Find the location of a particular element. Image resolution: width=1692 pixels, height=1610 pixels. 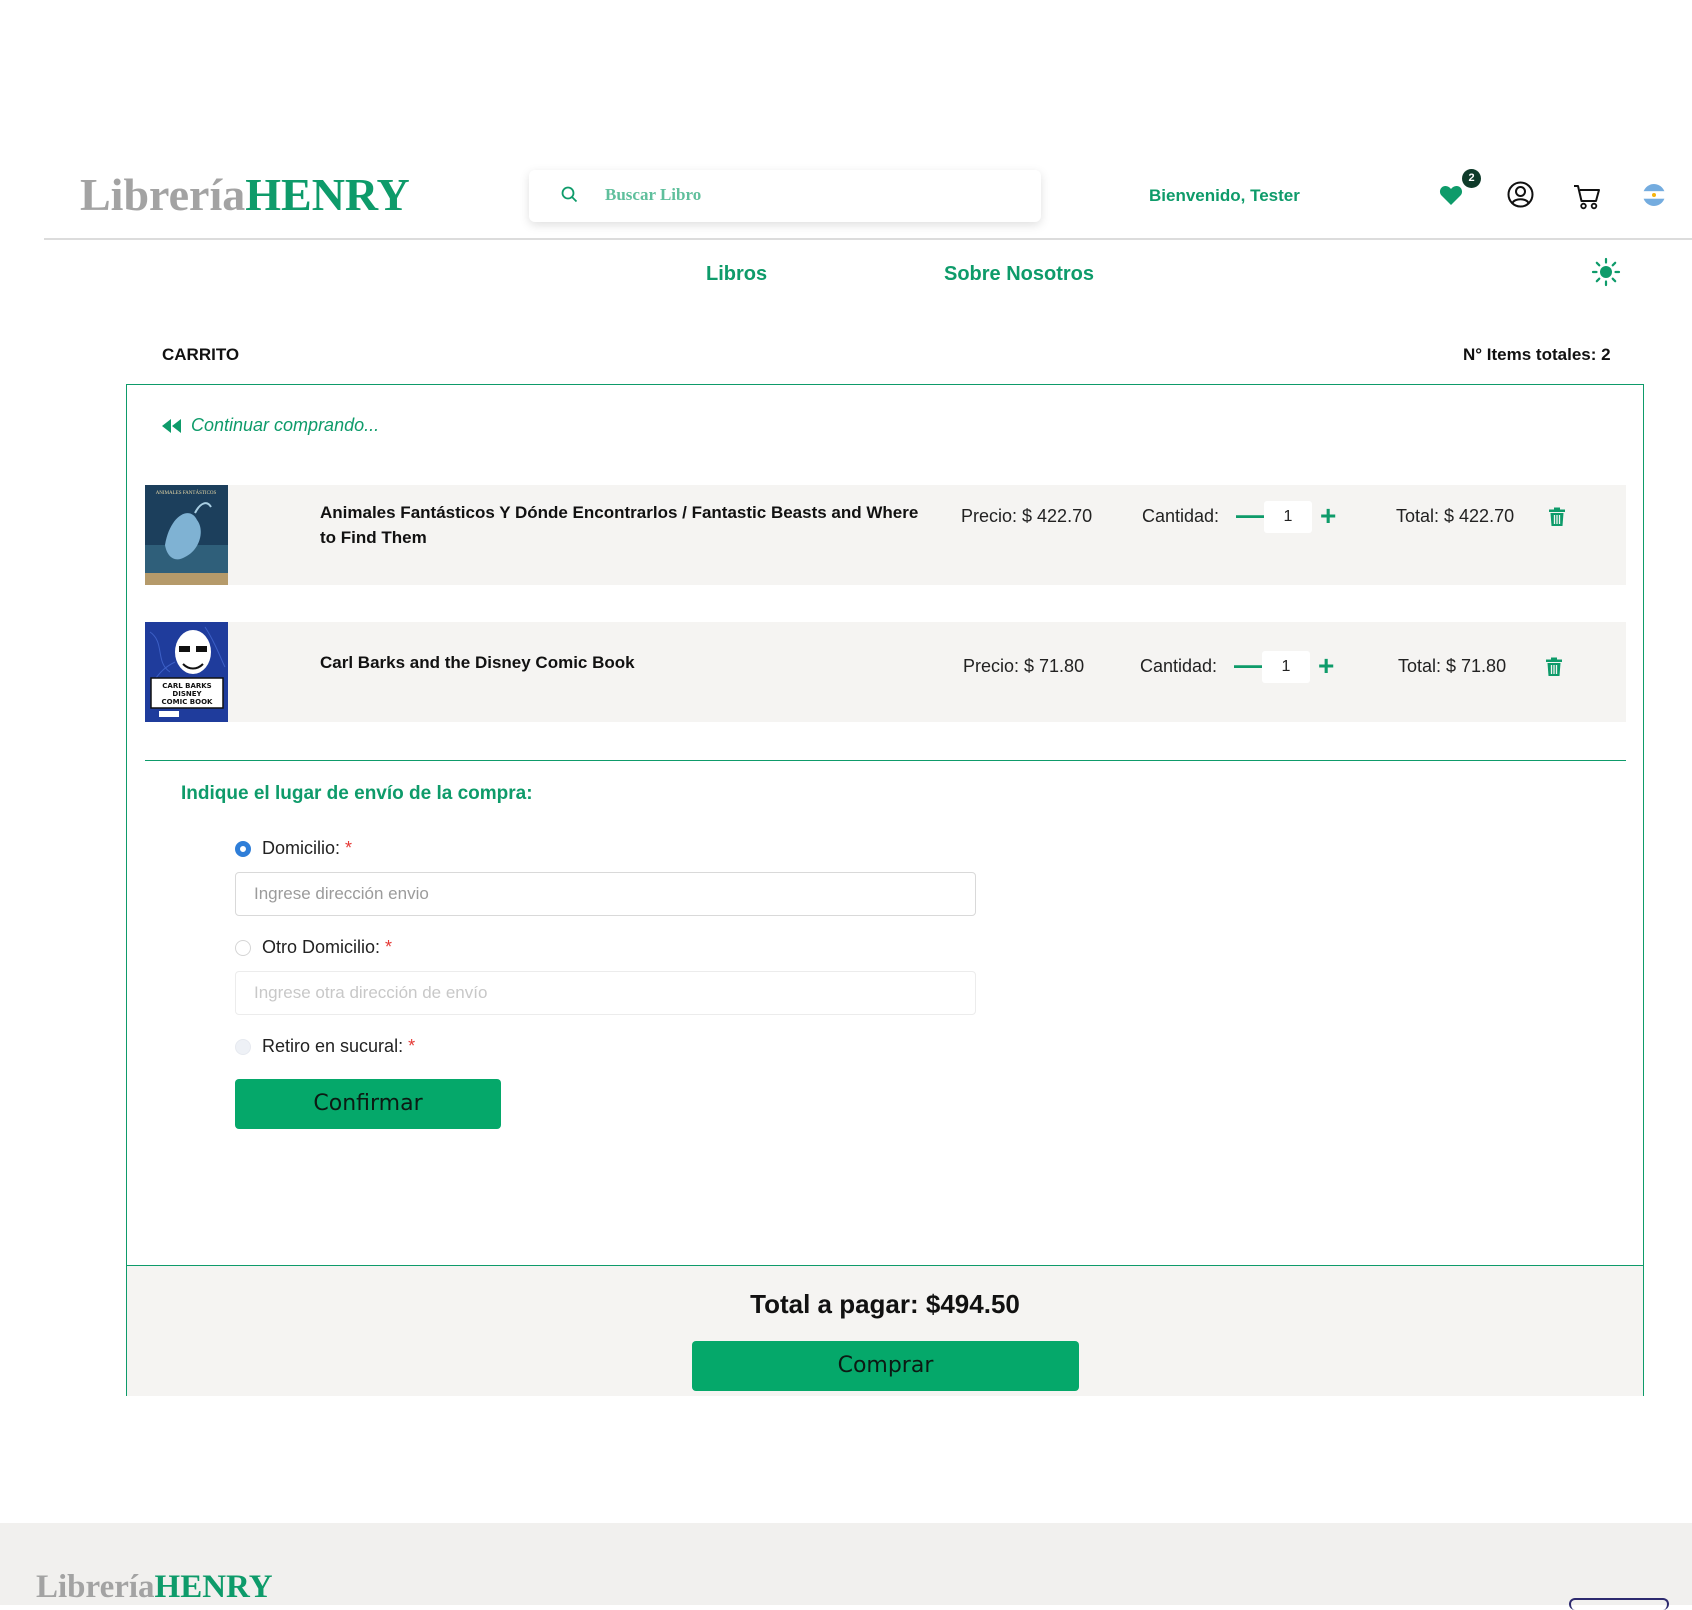

favorites-count-badge: 2 is located at coordinates (1471, 178).